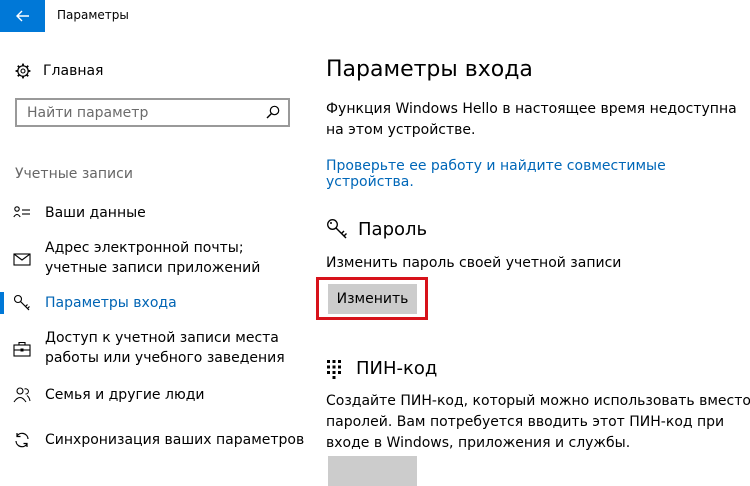  Describe the element at coordinates (111, 303) in the screenshot. I see `sidebar-item-label: Параметры входа` at that location.